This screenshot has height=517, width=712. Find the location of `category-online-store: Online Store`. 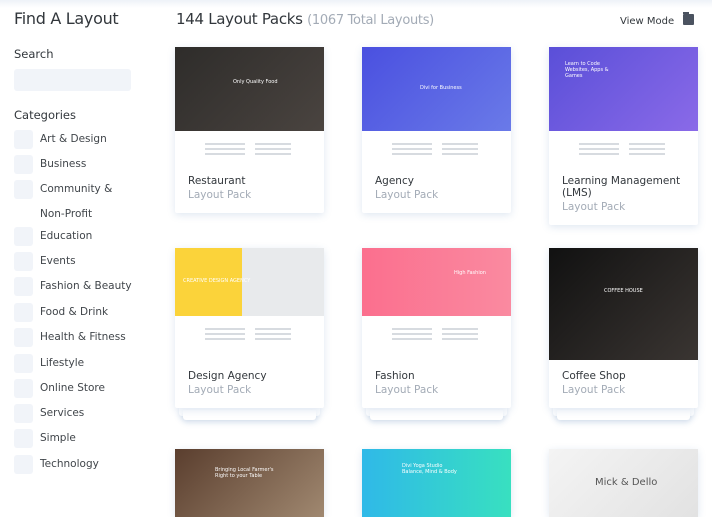

category-online-store: Online Store is located at coordinates (59, 390).